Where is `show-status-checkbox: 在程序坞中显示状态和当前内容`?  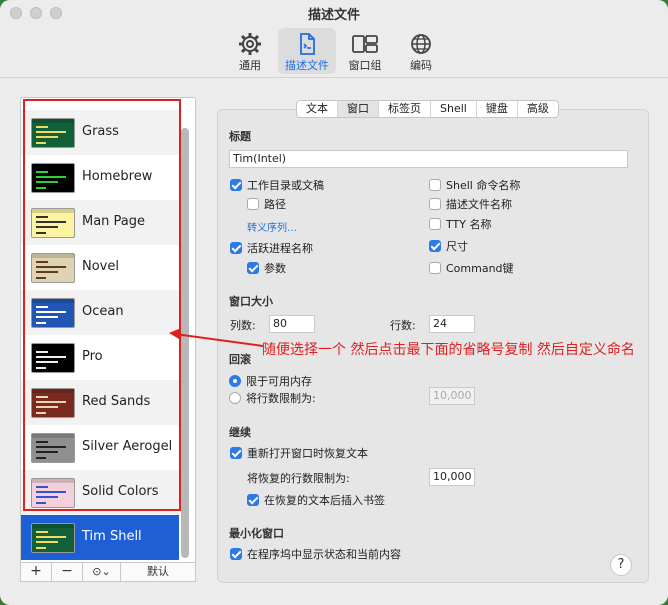
show-status-checkbox: 在程序坞中显示状态和当前内容 is located at coordinates (315, 554).